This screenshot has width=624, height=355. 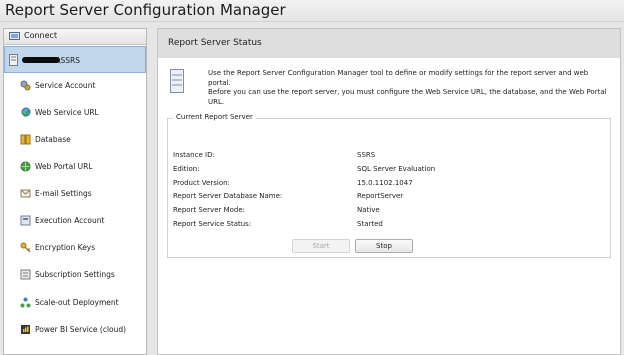 What do you see at coordinates (215, 43) in the screenshot?
I see `page-title: Report Server Status` at bounding box center [215, 43].